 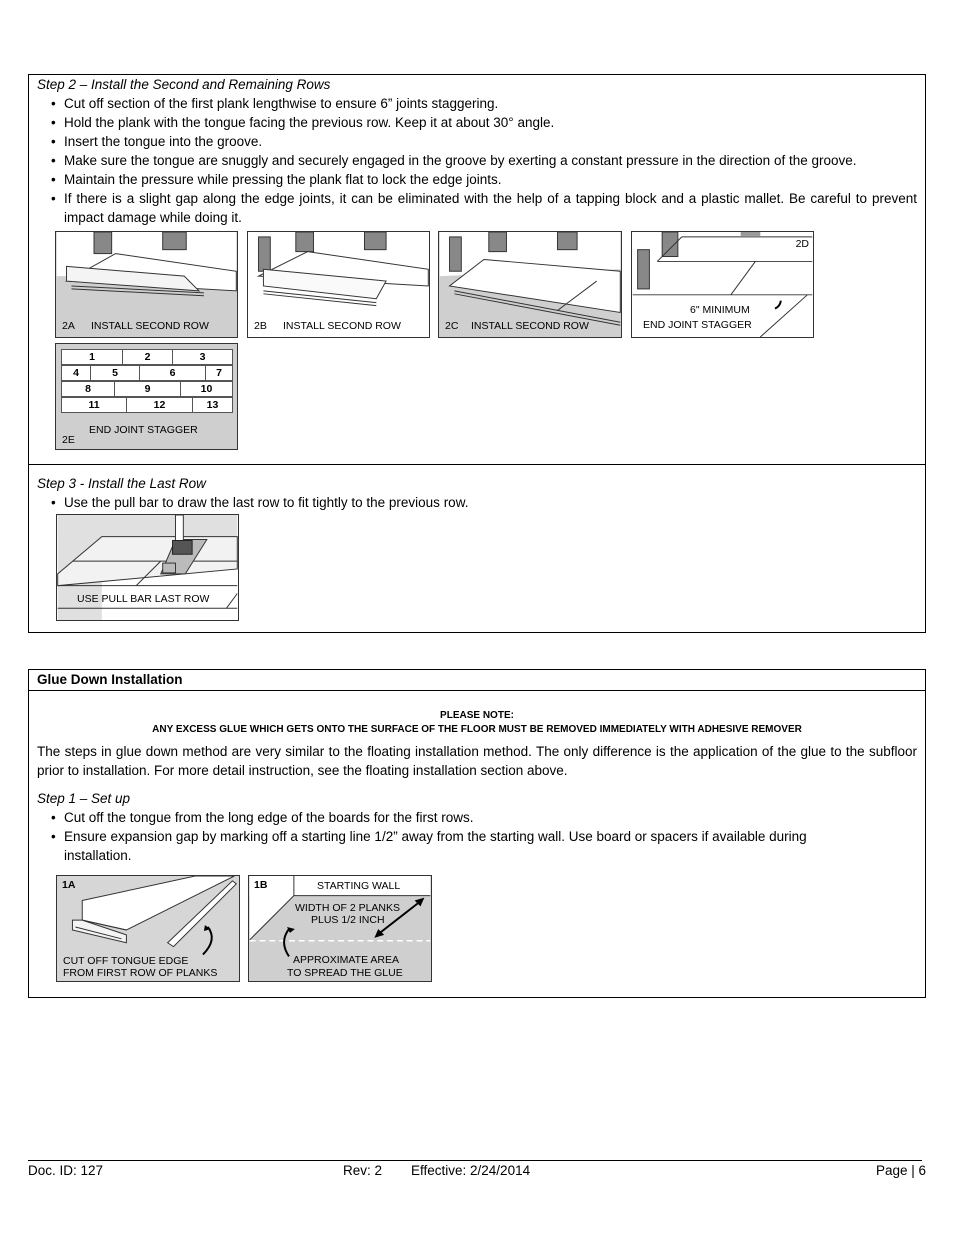 I want to click on figure-2b-caption: INSTALL SECOND ROW, so click(x=342, y=326).